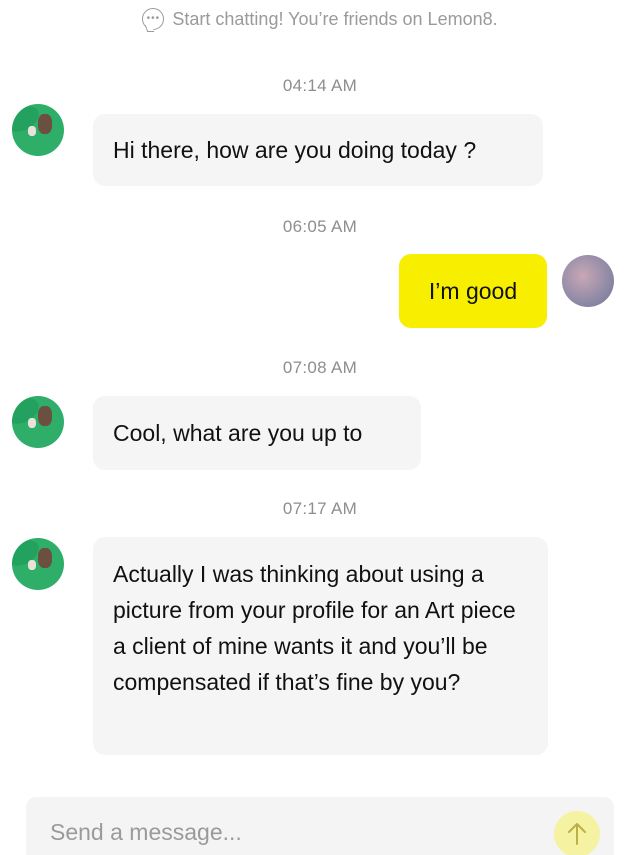 Image resolution: width=640 pixels, height=855 pixels. I want to click on outgoing-message-bubble: I’m good, so click(473, 291).